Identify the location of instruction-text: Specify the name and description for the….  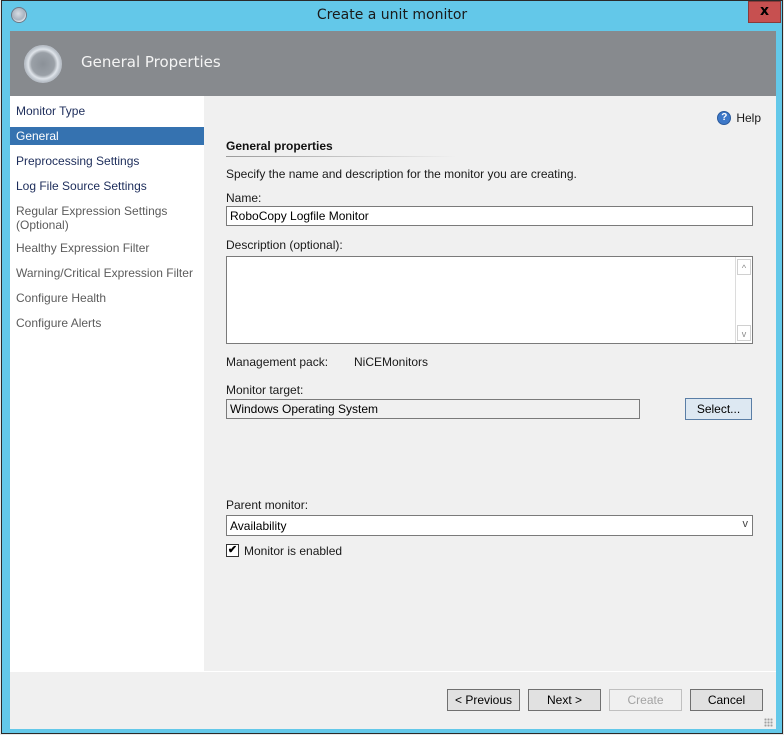
(401, 174).